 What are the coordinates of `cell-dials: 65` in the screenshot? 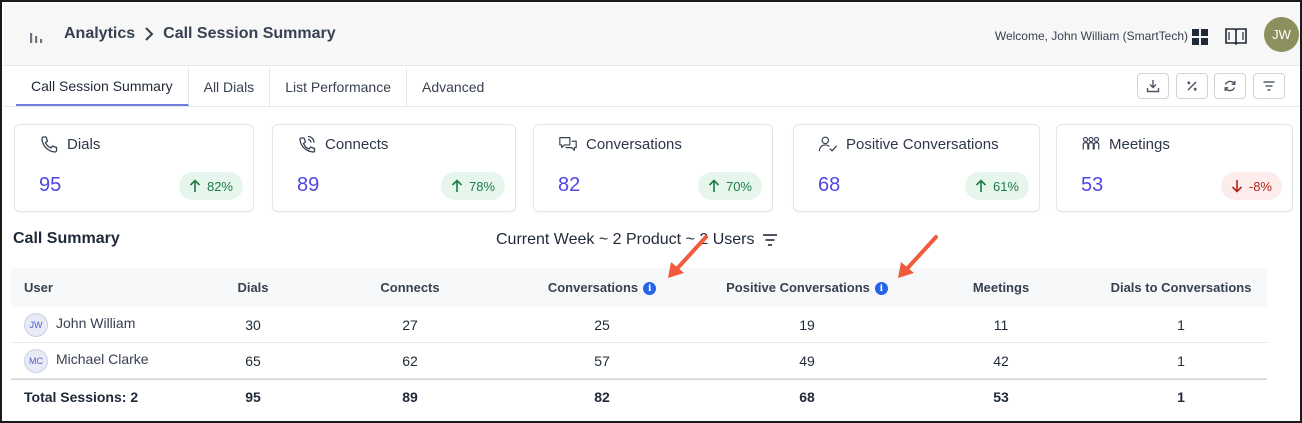 It's located at (253, 360).